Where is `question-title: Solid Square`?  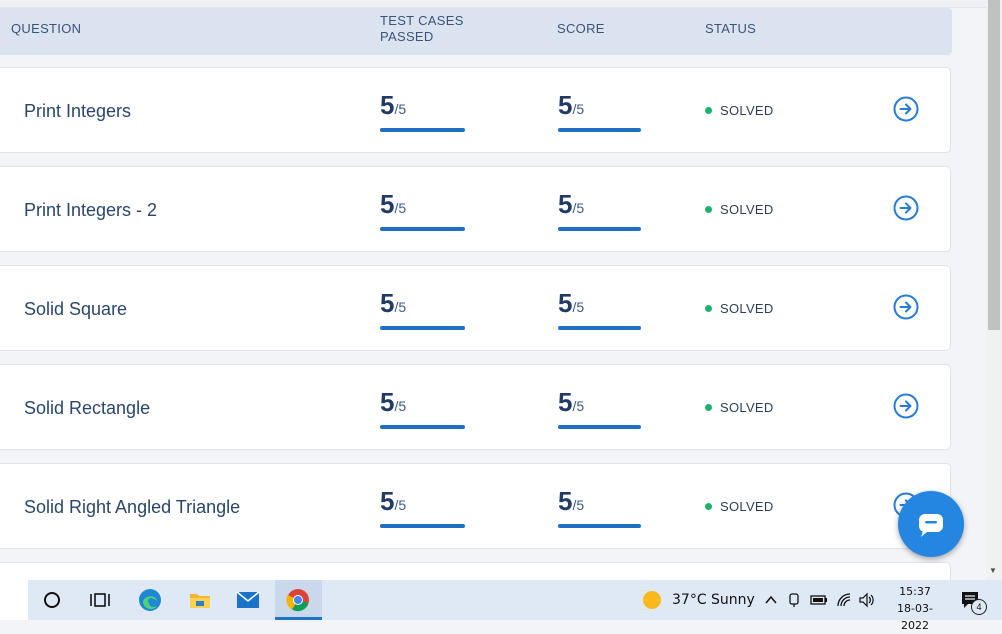
question-title: Solid Square is located at coordinates (75, 309).